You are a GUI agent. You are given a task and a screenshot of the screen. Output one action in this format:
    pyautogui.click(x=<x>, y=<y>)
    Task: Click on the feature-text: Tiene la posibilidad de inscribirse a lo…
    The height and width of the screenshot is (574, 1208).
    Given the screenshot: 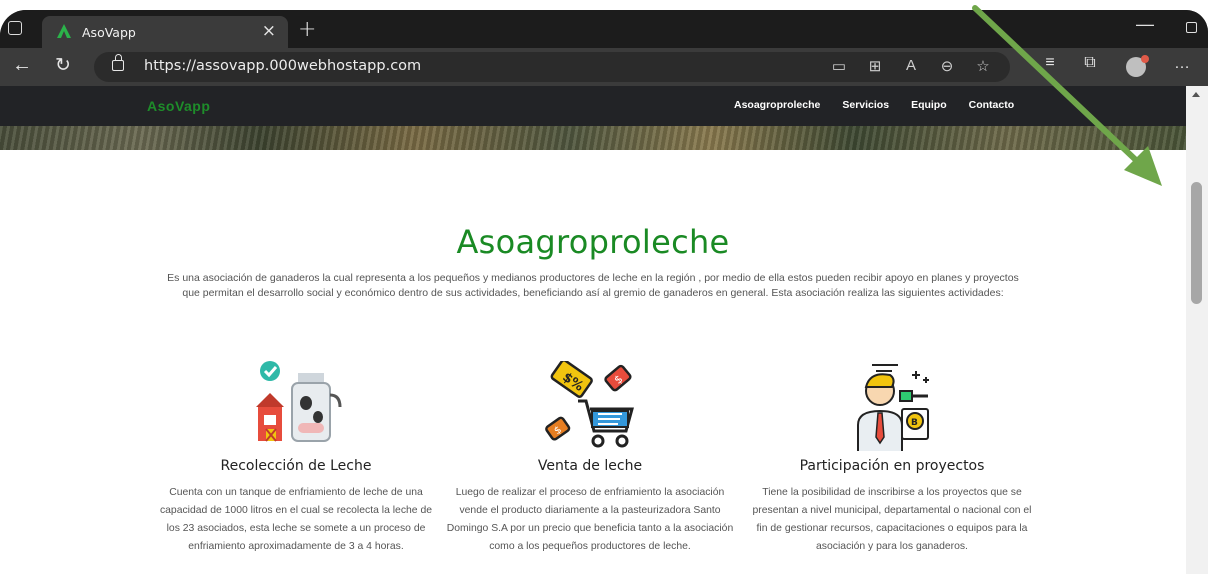 What is the action you would take?
    pyautogui.click(x=892, y=519)
    